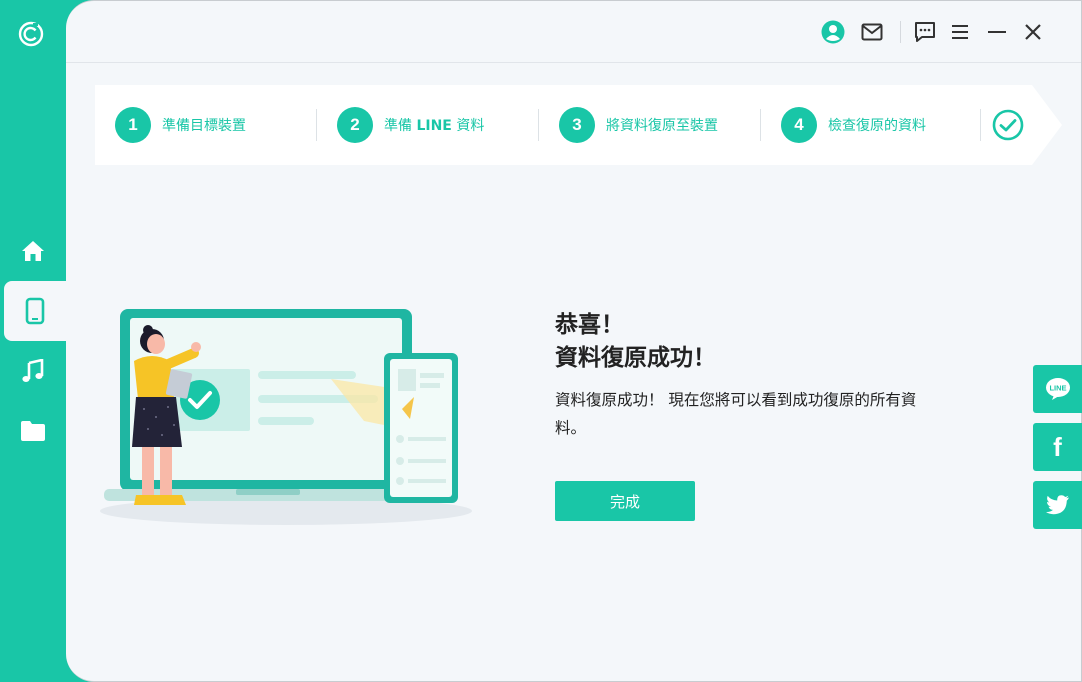  I want to click on step-label: 準備目標裝置, so click(204, 126).